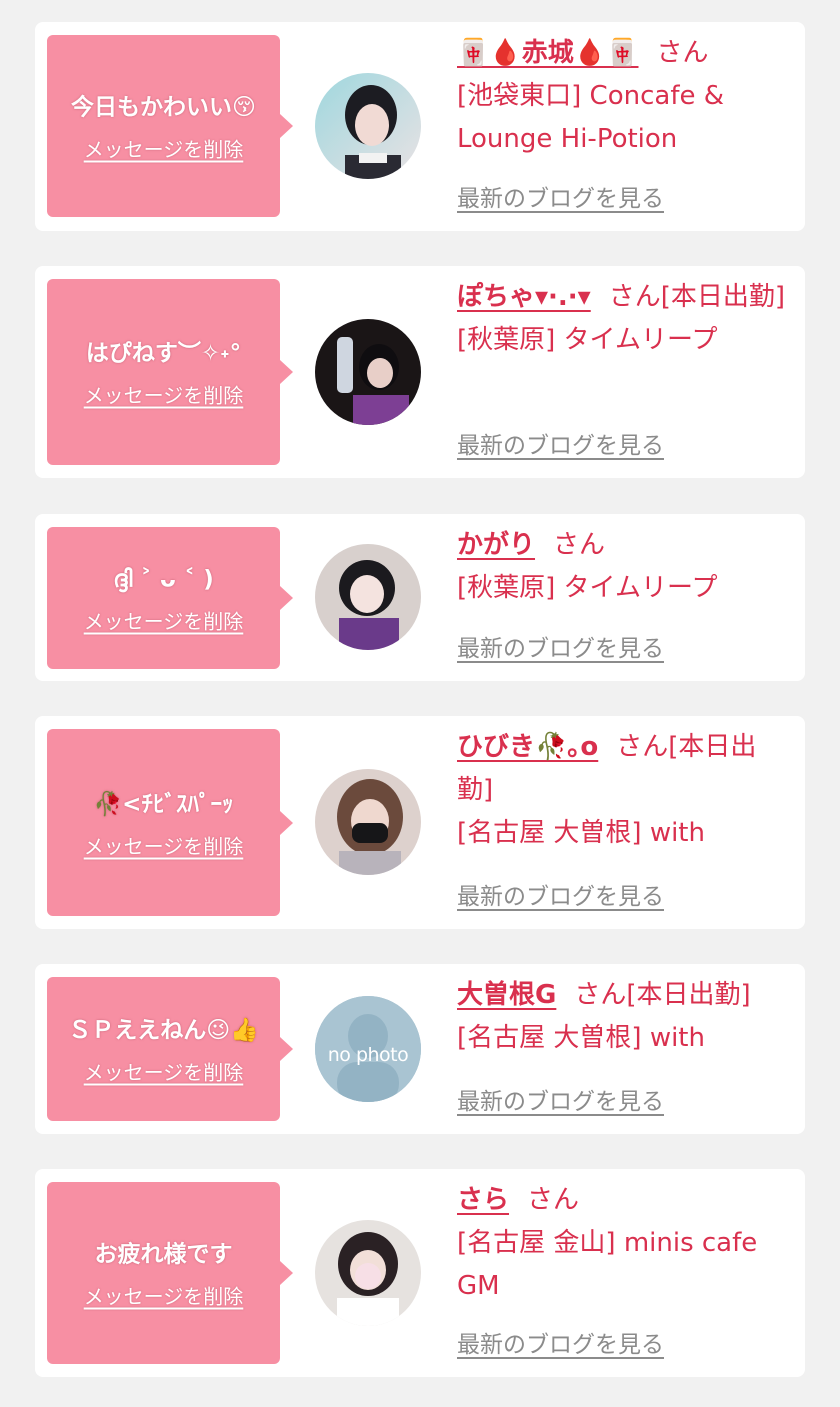 This screenshot has height=1407, width=840. I want to click on cast-name-link: ひびき🥀｡o, so click(527, 747).